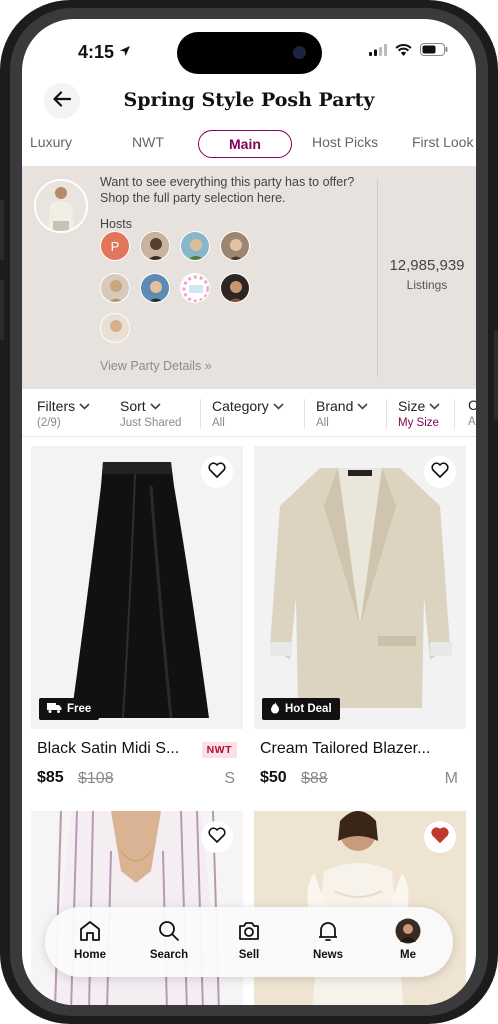 The width and height of the screenshot is (498, 1024). Describe the element at coordinates (328, 931) in the screenshot. I see `bell-icon` at that location.